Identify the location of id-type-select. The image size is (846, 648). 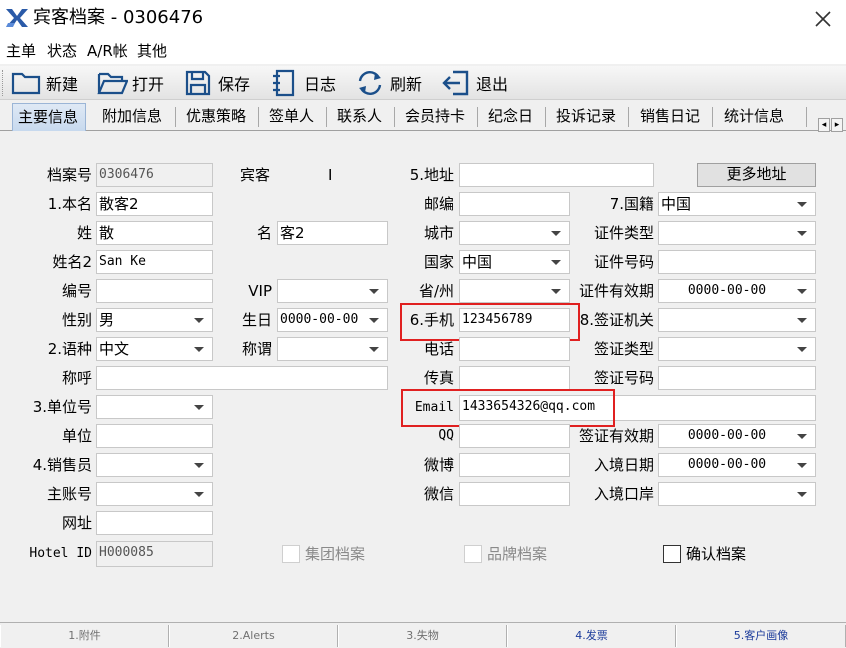
(737, 233).